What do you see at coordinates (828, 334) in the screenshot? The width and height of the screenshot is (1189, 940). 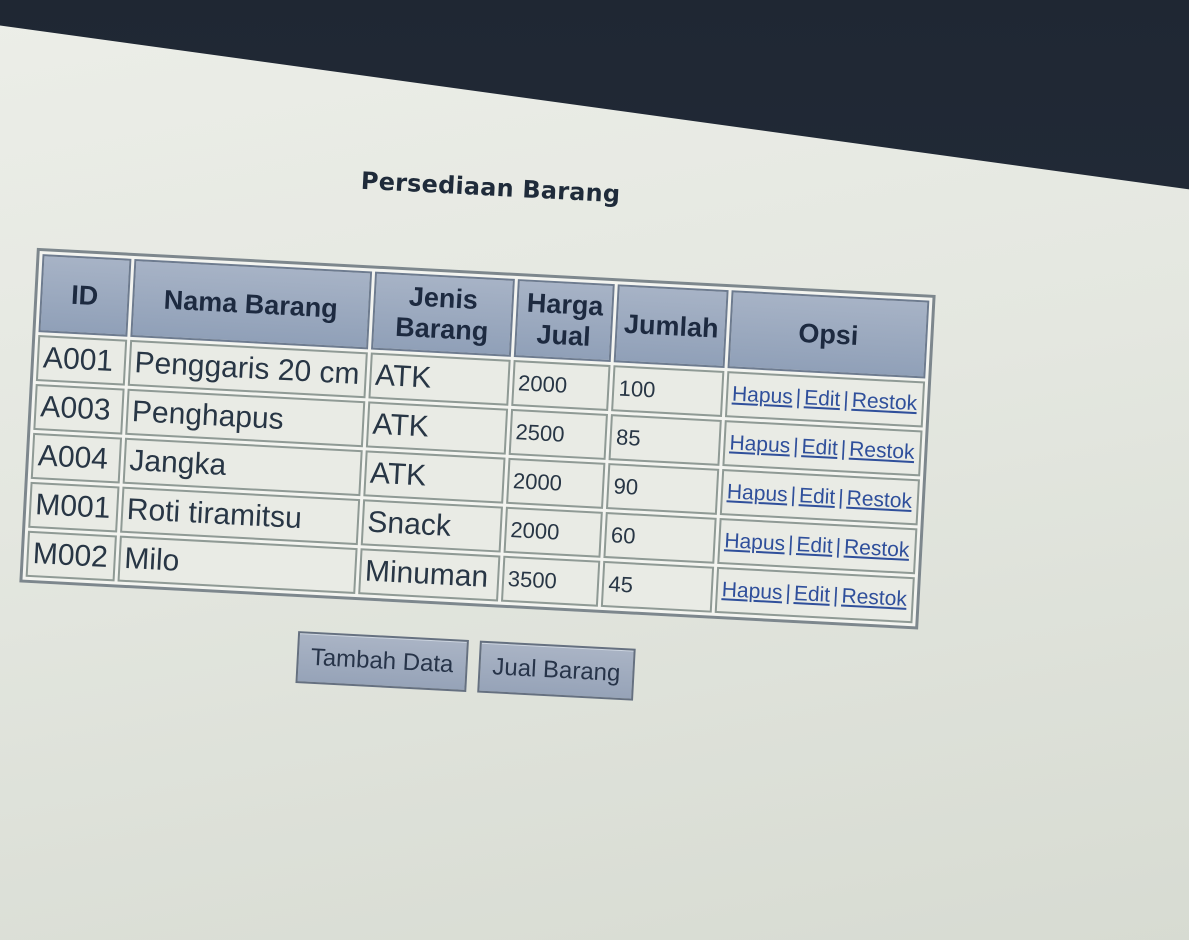 I see `header-opsi: Opsi` at bounding box center [828, 334].